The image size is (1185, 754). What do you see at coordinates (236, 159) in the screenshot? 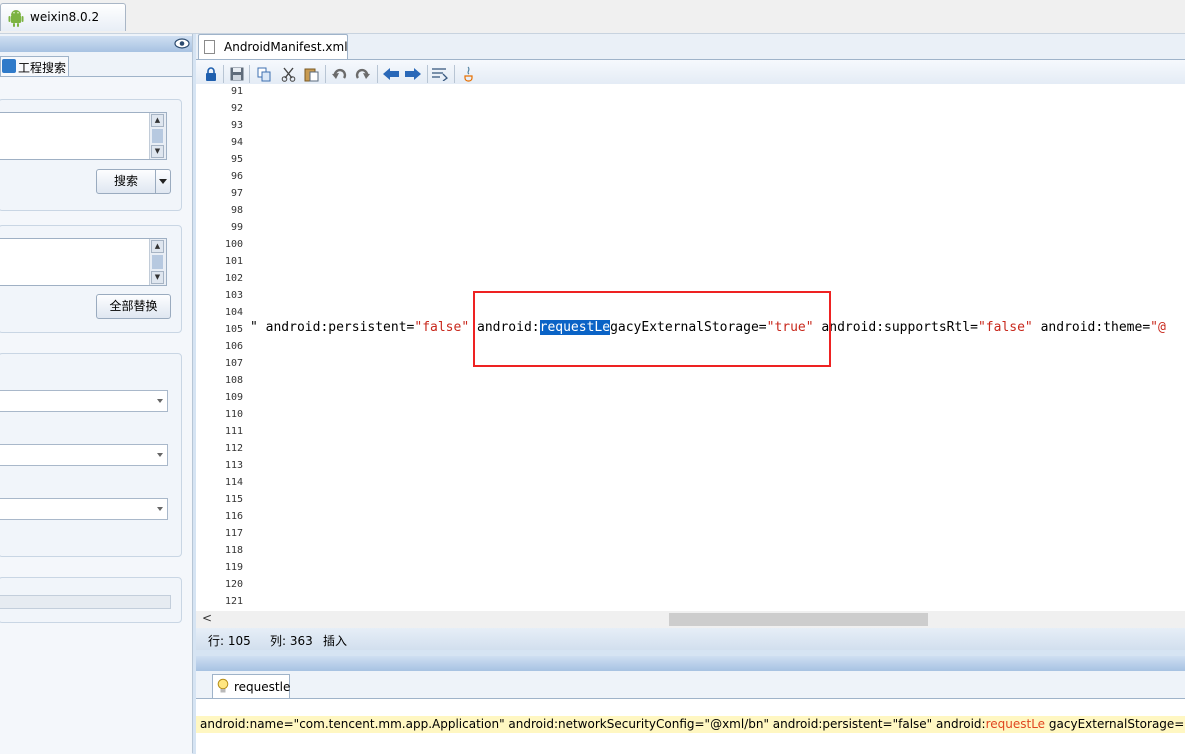
I see `line-number: 95` at bounding box center [236, 159].